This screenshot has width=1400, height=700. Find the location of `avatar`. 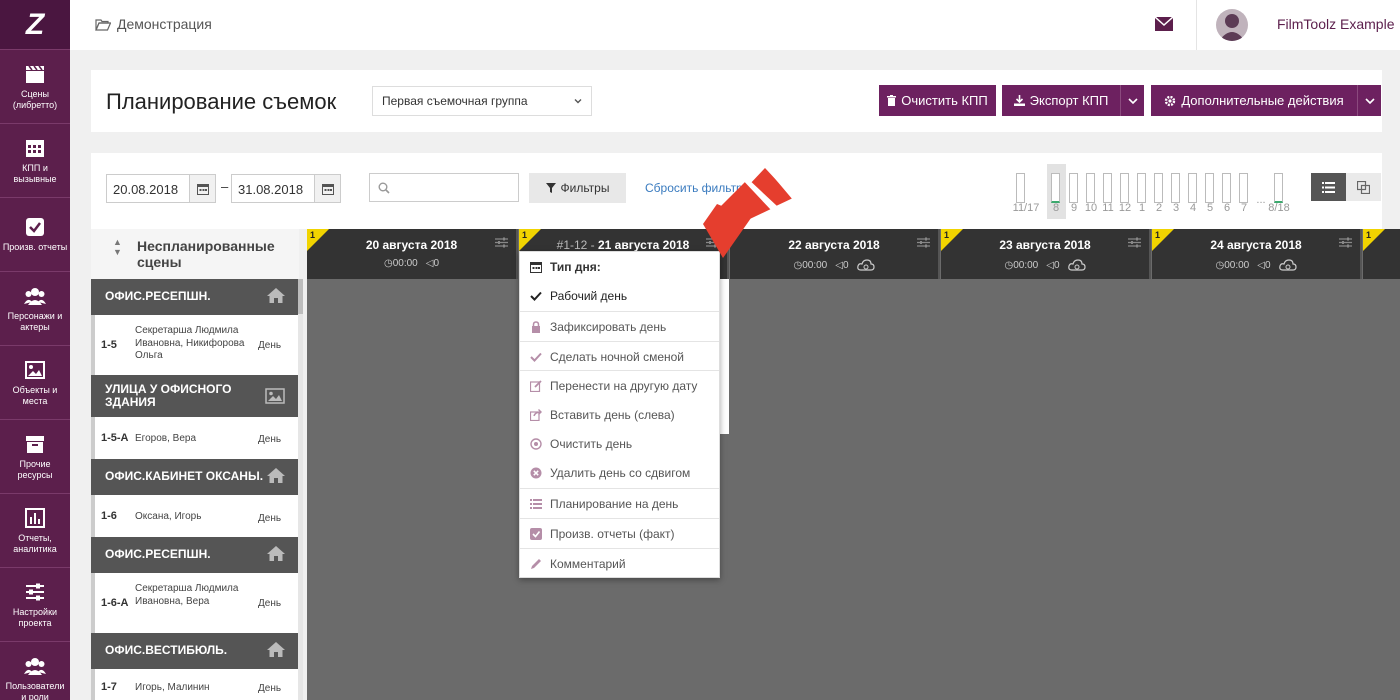

avatar is located at coordinates (1232, 25).